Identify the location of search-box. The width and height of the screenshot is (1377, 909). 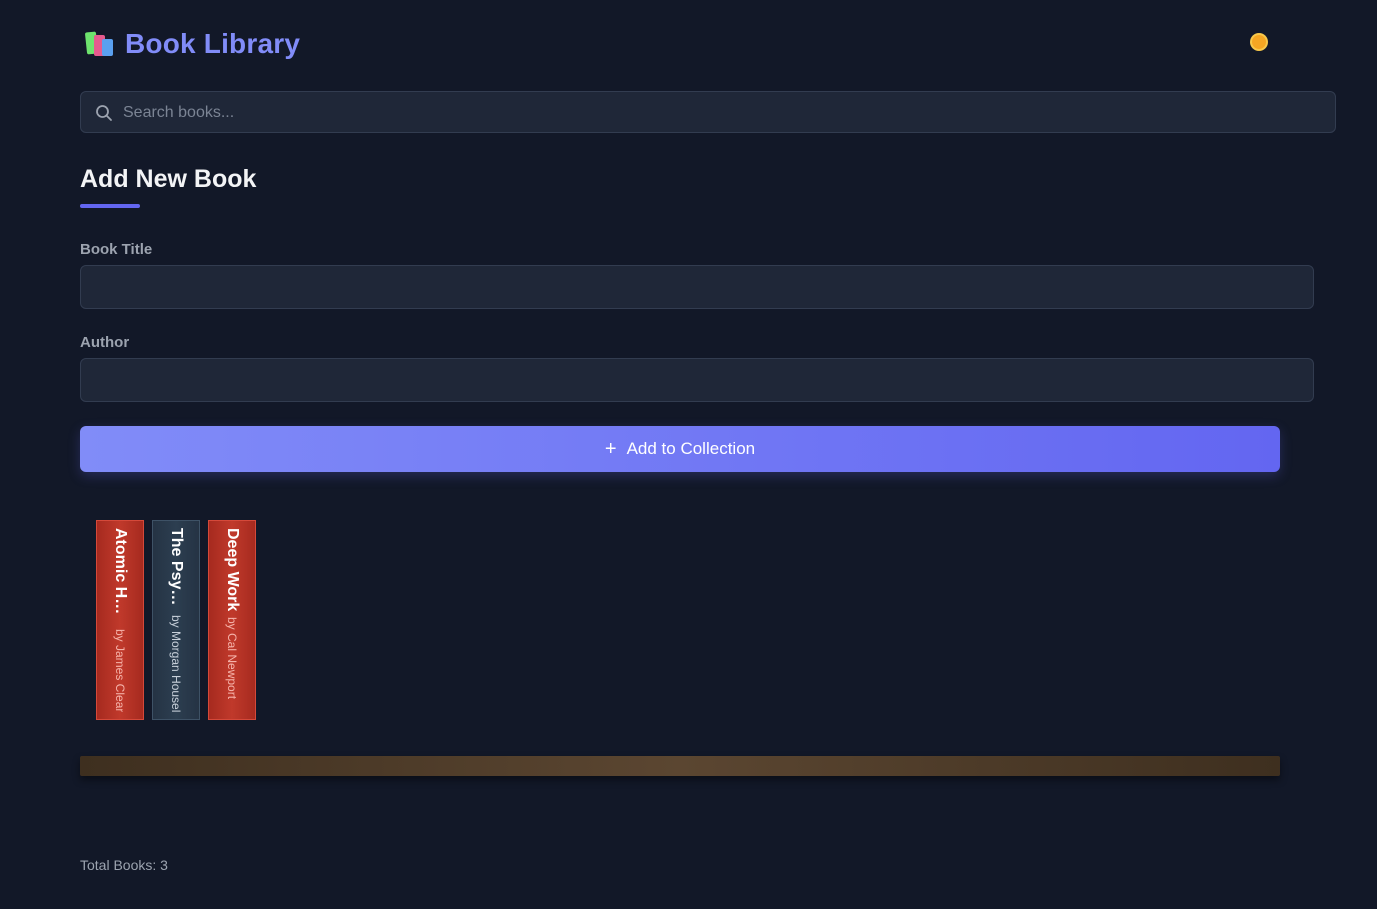
(708, 112).